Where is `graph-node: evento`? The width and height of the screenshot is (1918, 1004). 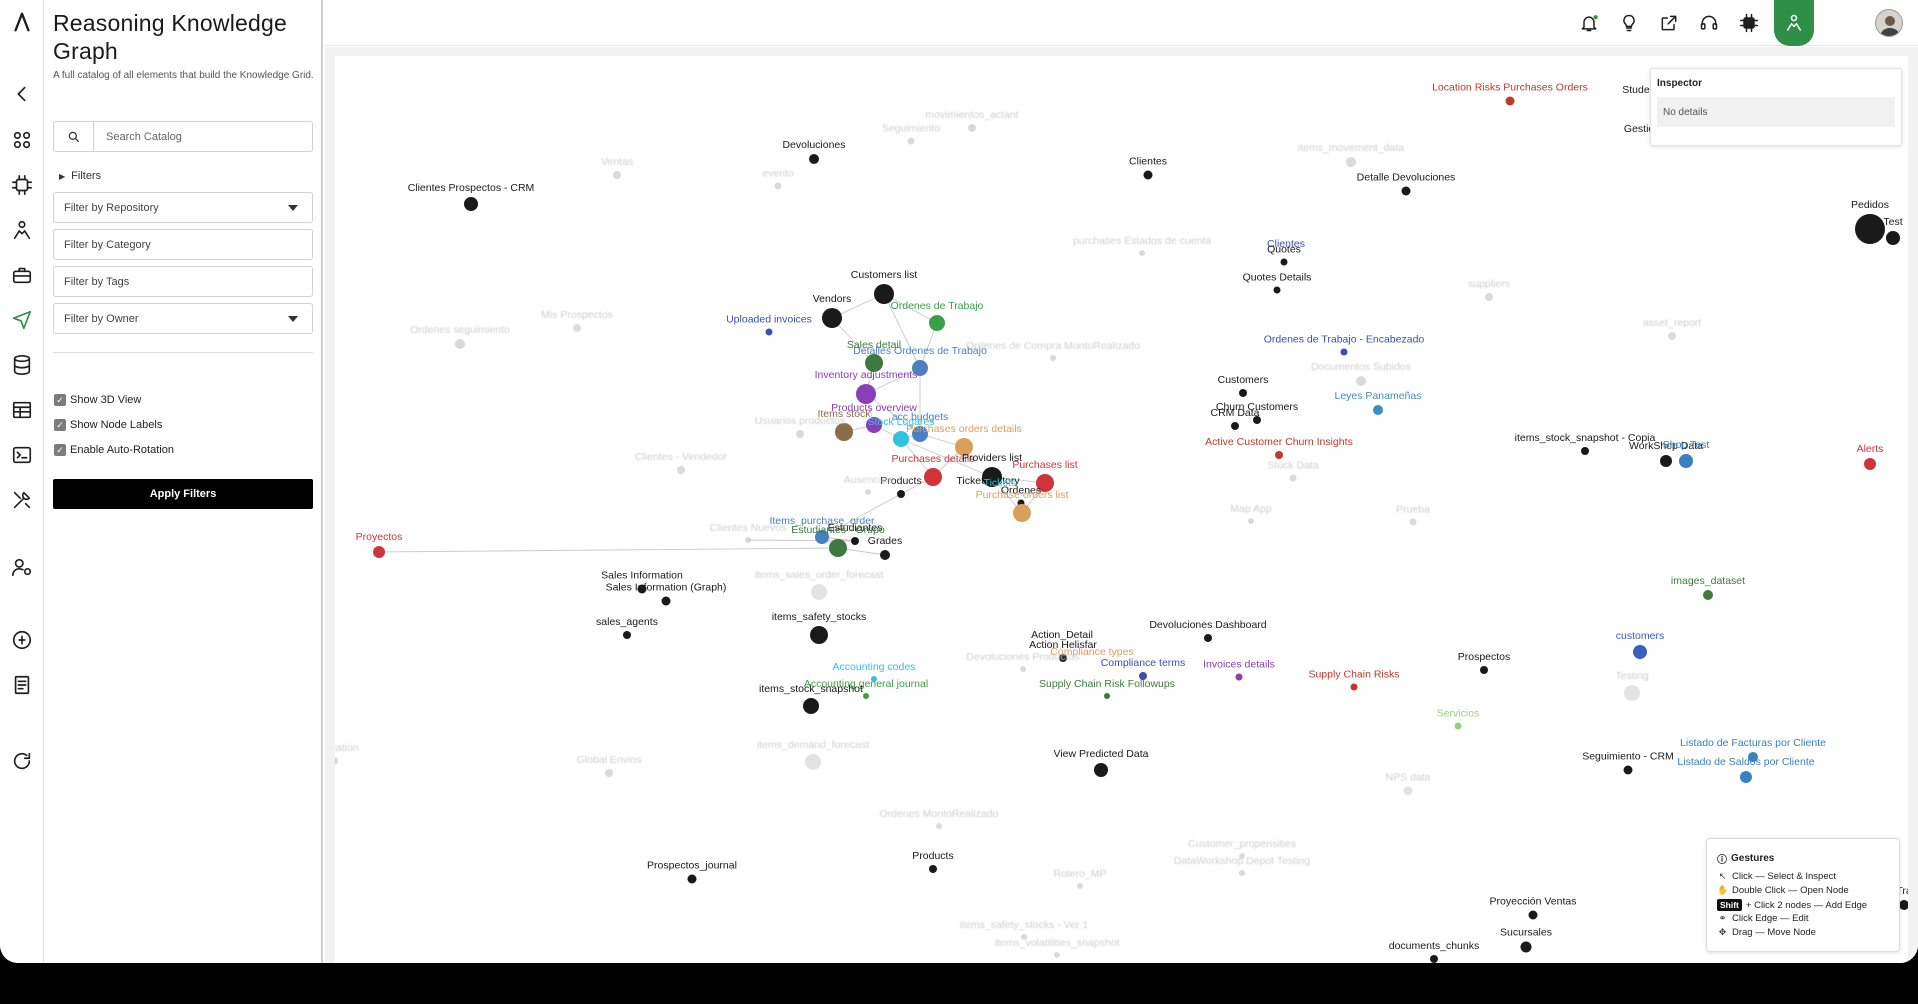 graph-node: evento is located at coordinates (778, 179).